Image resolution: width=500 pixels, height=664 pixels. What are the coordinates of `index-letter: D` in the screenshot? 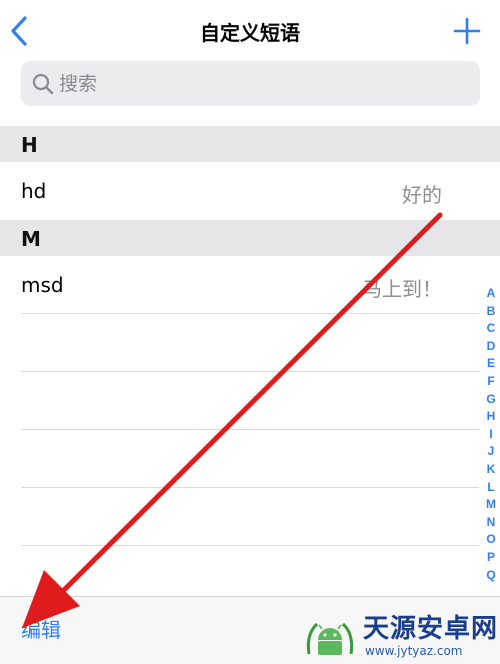 It's located at (491, 347).